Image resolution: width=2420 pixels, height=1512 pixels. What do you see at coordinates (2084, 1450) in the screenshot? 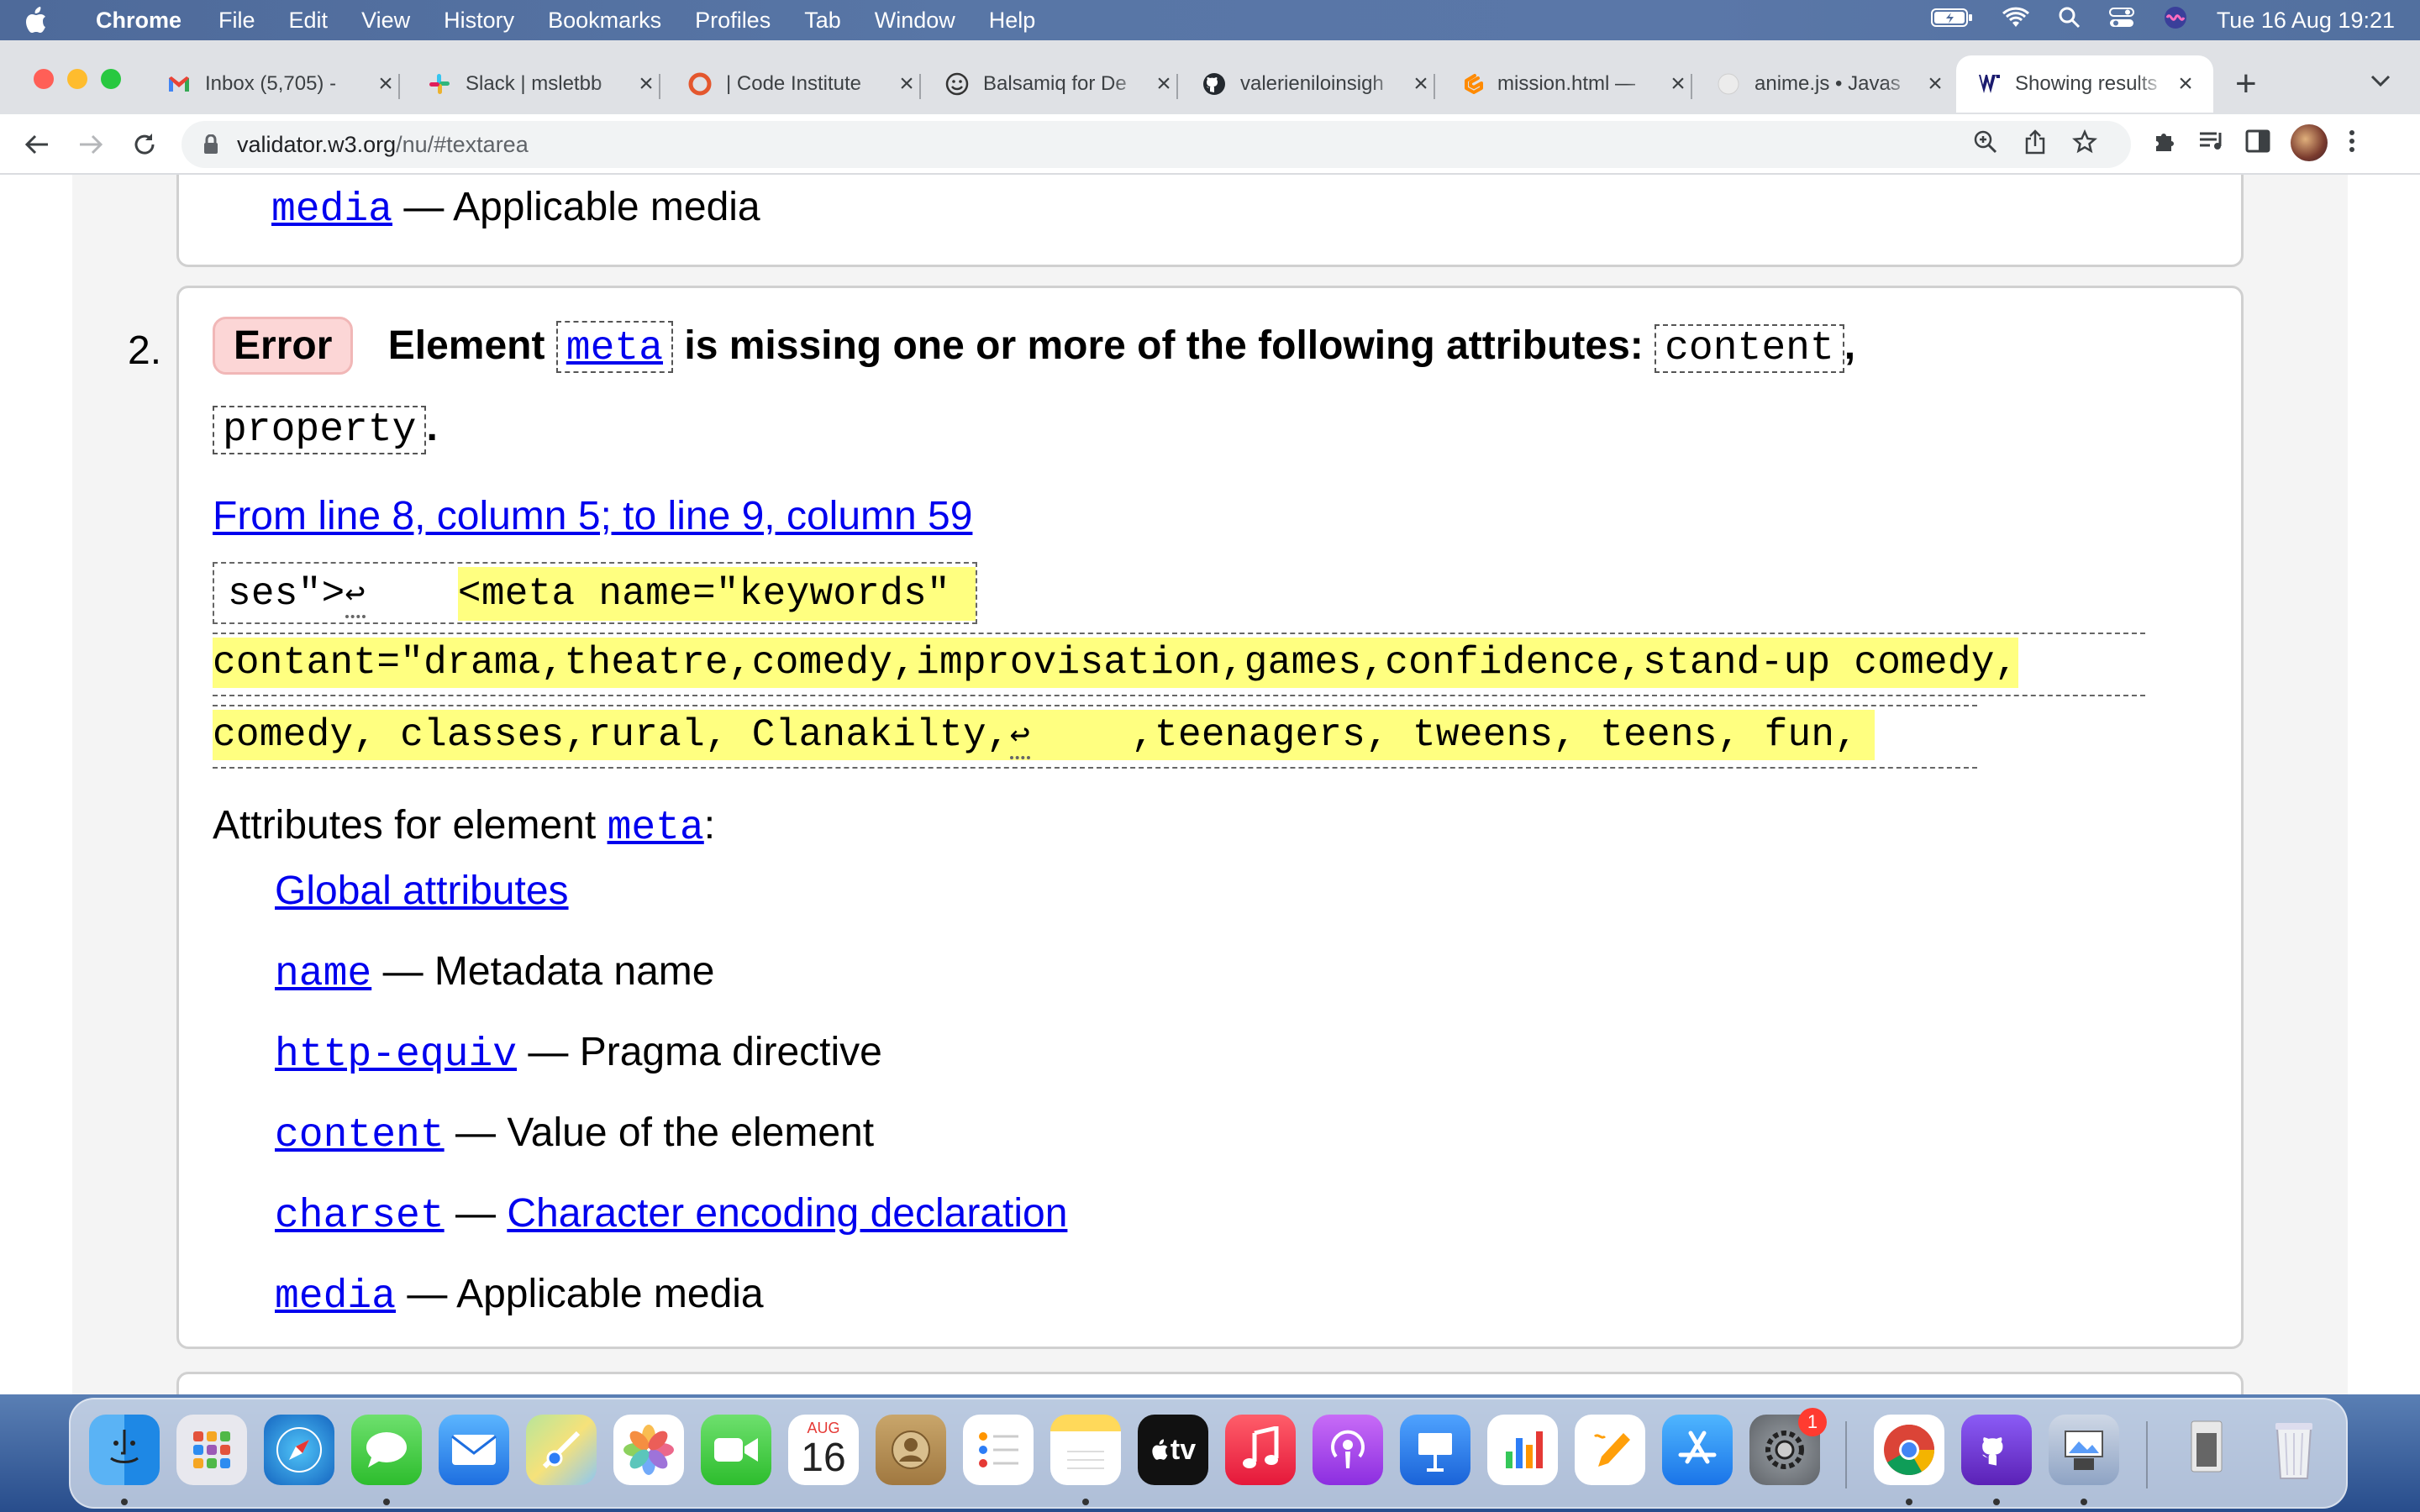
I see `preview-icon` at bounding box center [2084, 1450].